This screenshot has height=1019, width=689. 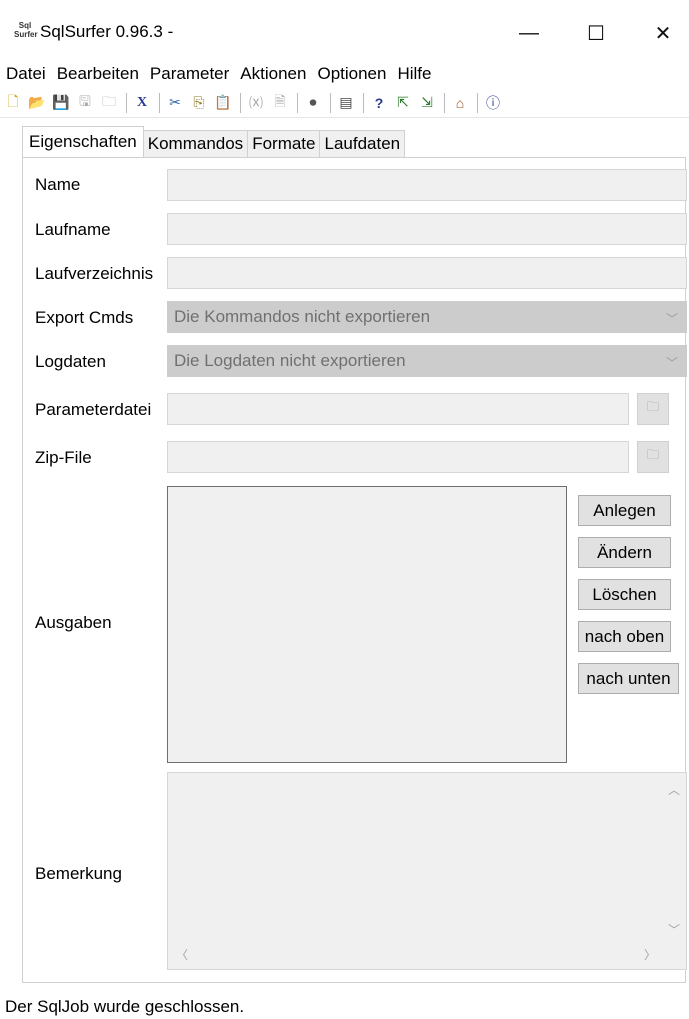 What do you see at coordinates (427, 871) in the screenshot?
I see `bemerkung-textarea: ︿ ﹀ 〈 〉` at bounding box center [427, 871].